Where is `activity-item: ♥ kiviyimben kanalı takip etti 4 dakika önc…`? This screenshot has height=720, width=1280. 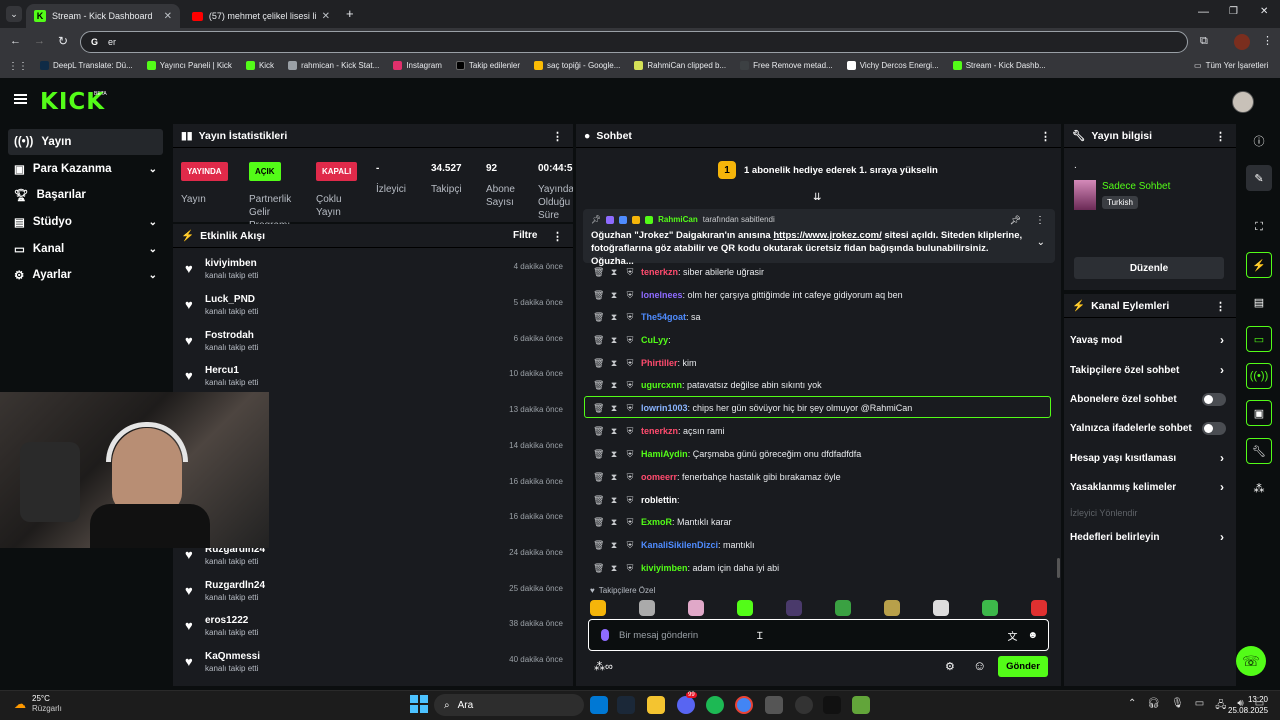
activity-item: ♥ kiviyimben kanalı takip etti 4 dakika önc… is located at coordinates (373, 276).